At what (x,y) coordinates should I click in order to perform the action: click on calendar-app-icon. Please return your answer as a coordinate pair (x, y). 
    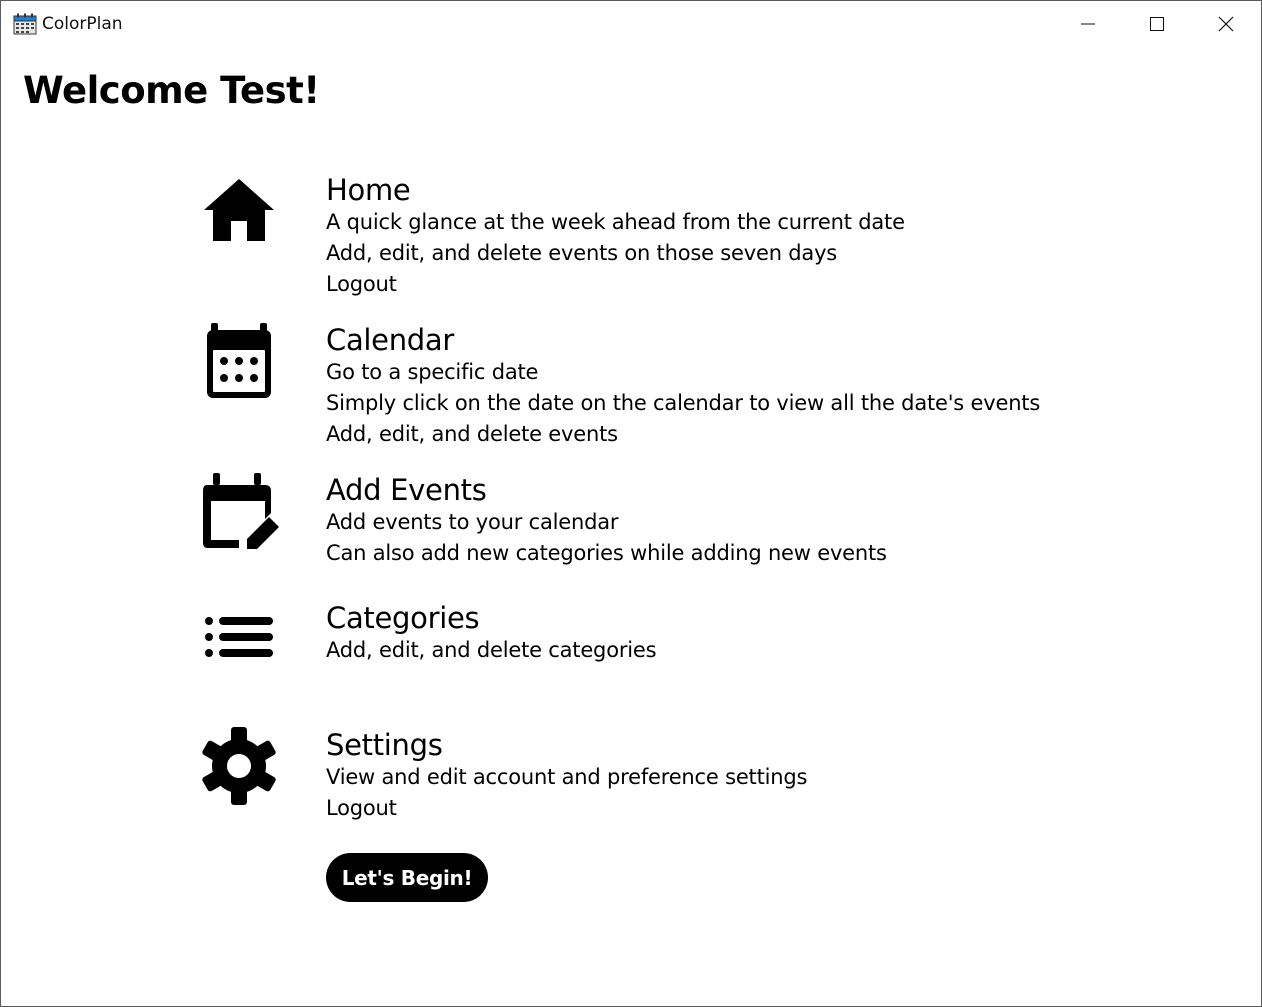
    Looking at the image, I should click on (25, 24).